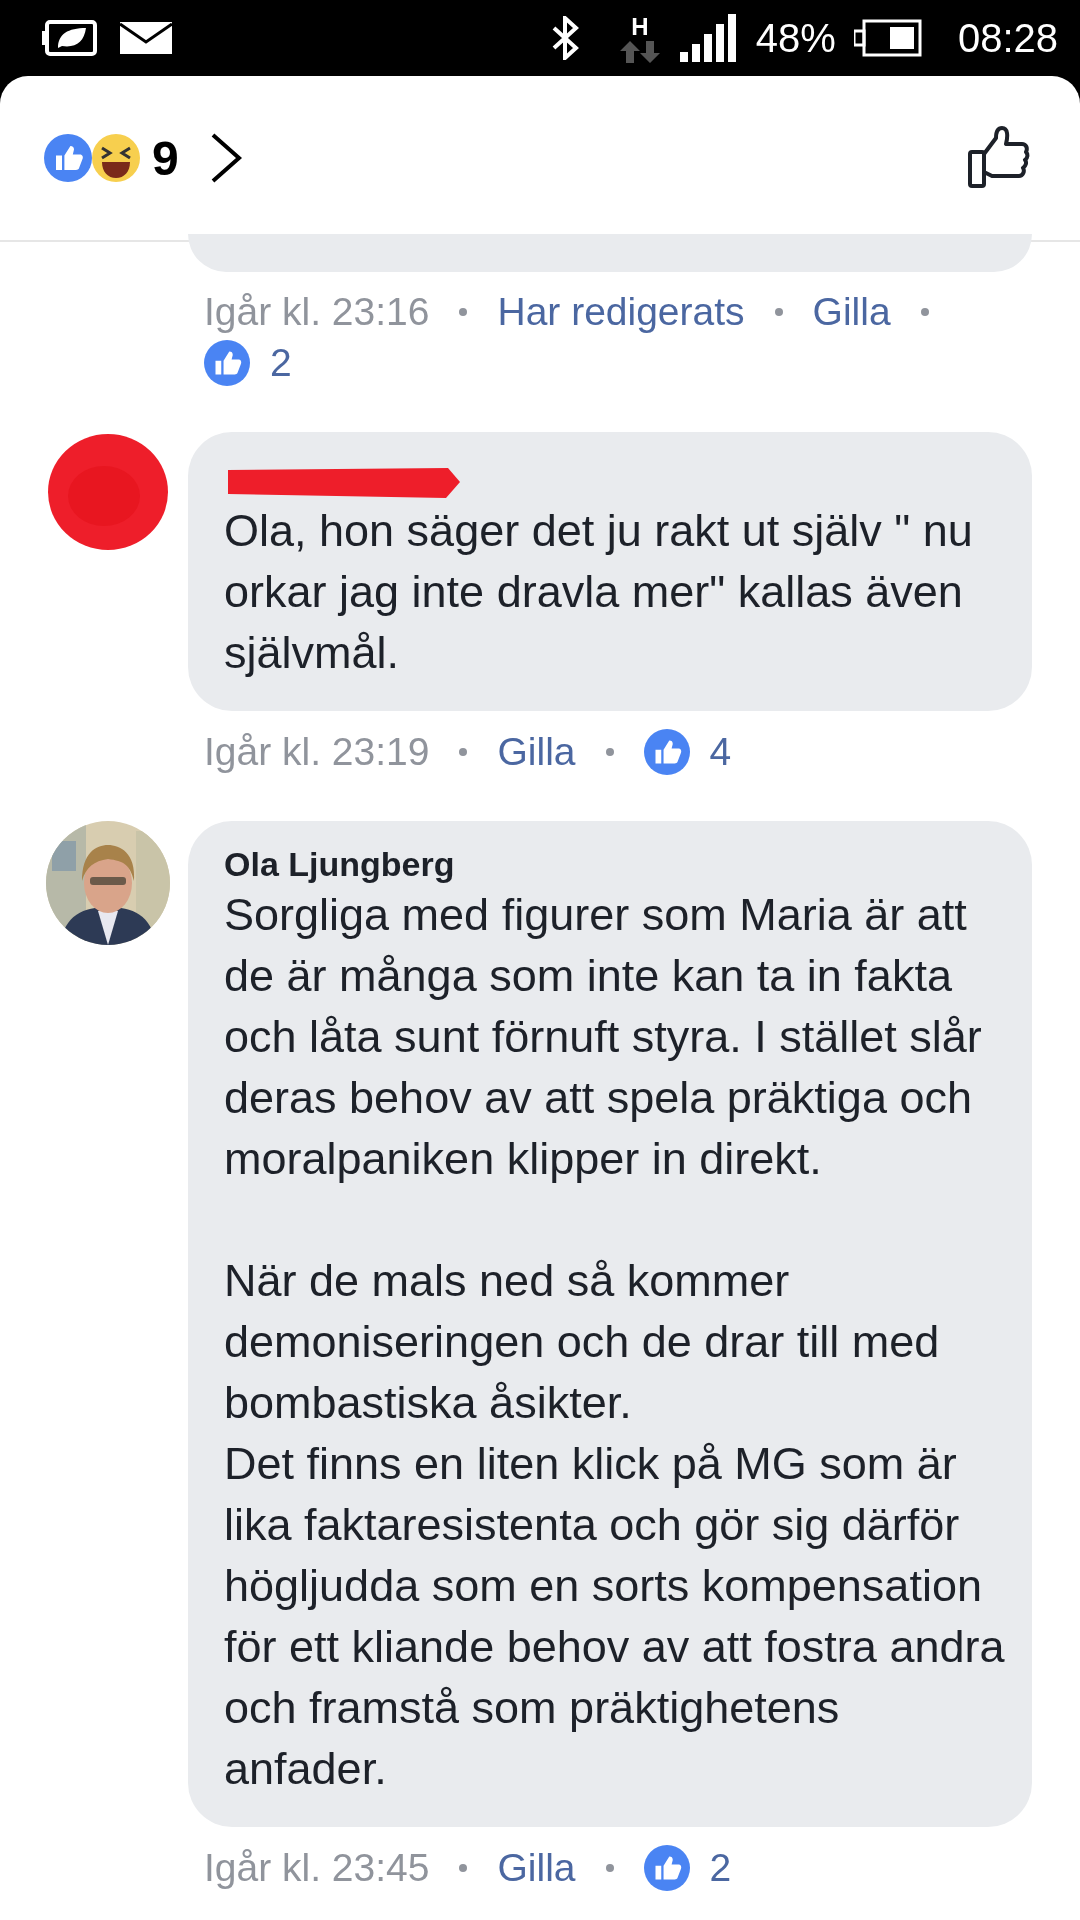  What do you see at coordinates (317, 312) in the screenshot?
I see `comment-time: Igår kl. 23:16` at bounding box center [317, 312].